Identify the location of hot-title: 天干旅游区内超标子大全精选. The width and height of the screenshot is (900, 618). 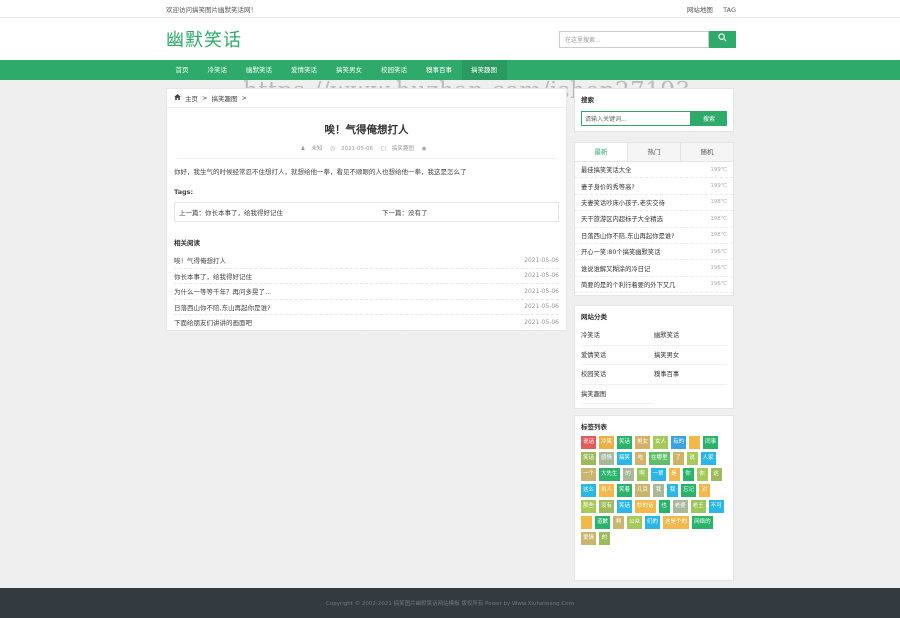
(622, 218).